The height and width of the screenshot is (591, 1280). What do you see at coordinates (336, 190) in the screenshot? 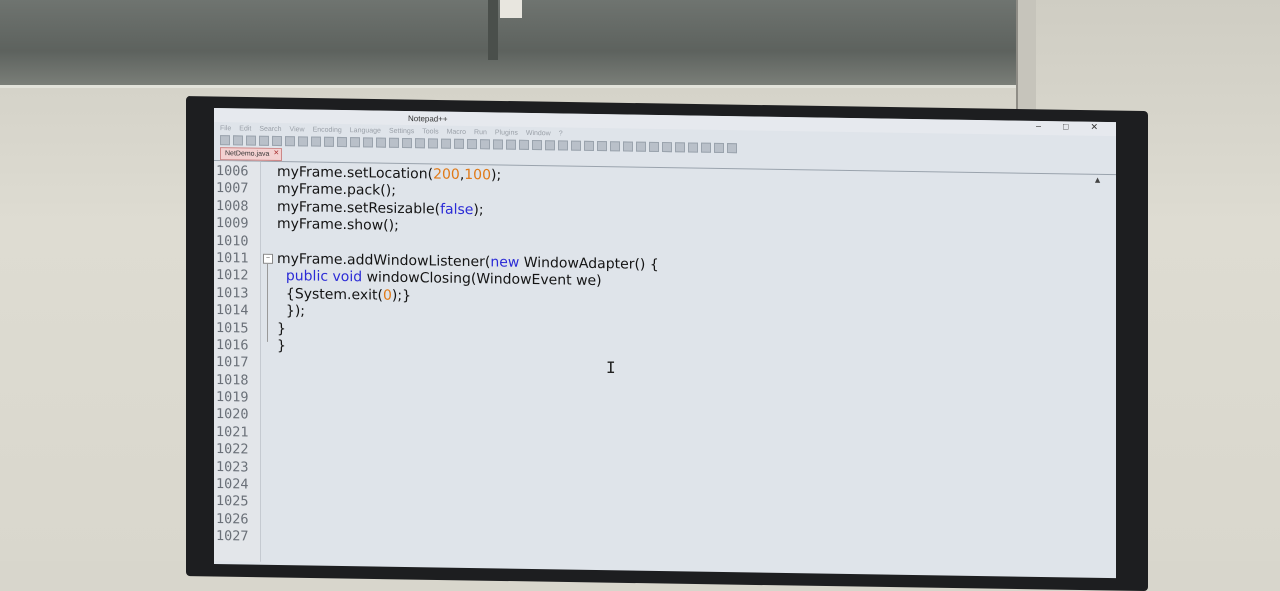
I see `code-token: myFrame.pack();` at bounding box center [336, 190].